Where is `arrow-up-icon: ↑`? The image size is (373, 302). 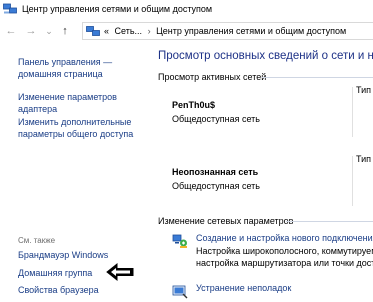 arrow-up-icon: ↑ is located at coordinates (65, 31).